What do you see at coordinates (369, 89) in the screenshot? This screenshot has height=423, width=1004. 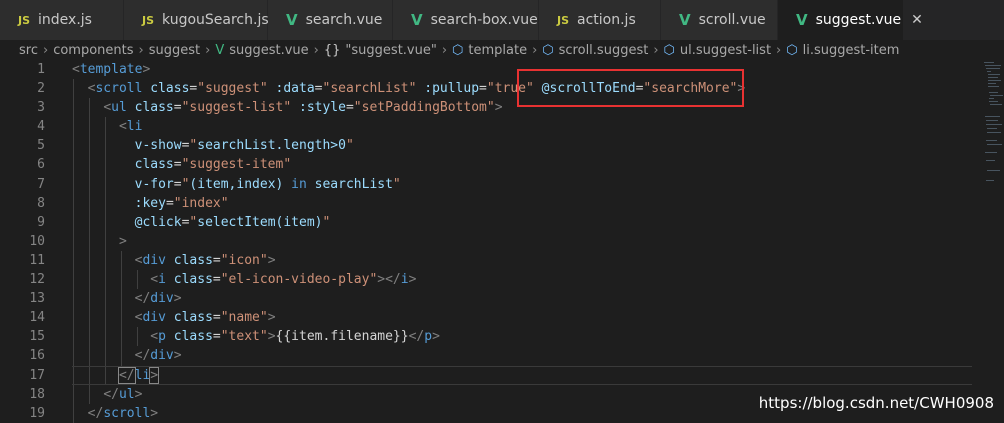 I see `token: "searchList"` at bounding box center [369, 89].